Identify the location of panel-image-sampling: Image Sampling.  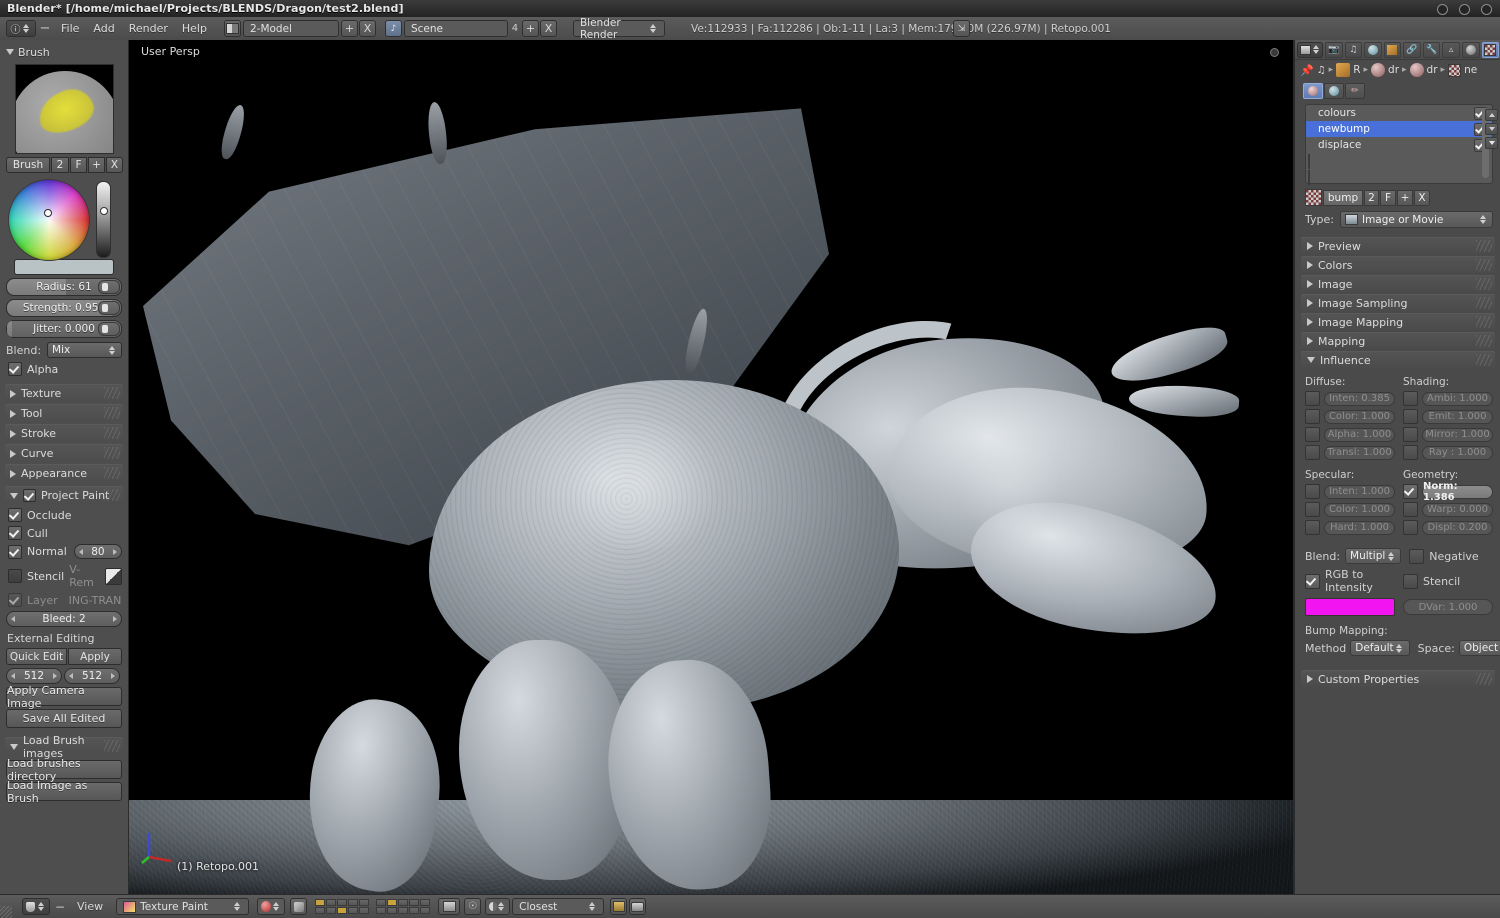
(1398, 302).